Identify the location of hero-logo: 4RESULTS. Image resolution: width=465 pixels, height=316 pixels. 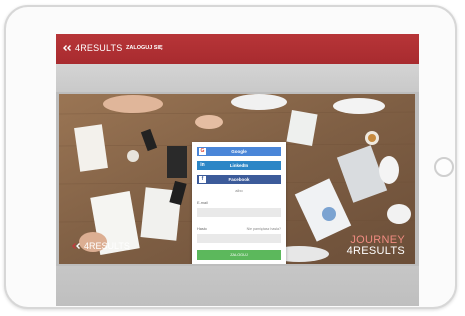
(100, 246).